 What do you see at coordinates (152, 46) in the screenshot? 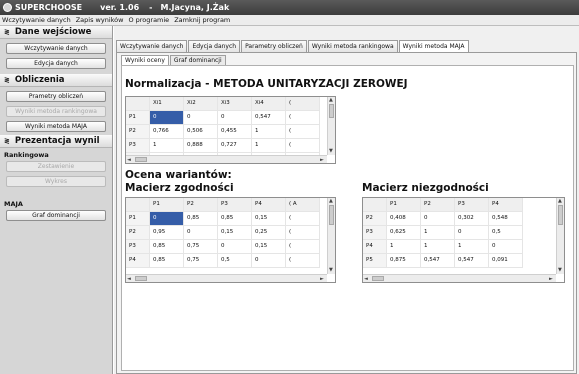
I see `tab-load-data: Wczytywanie danych` at bounding box center [152, 46].